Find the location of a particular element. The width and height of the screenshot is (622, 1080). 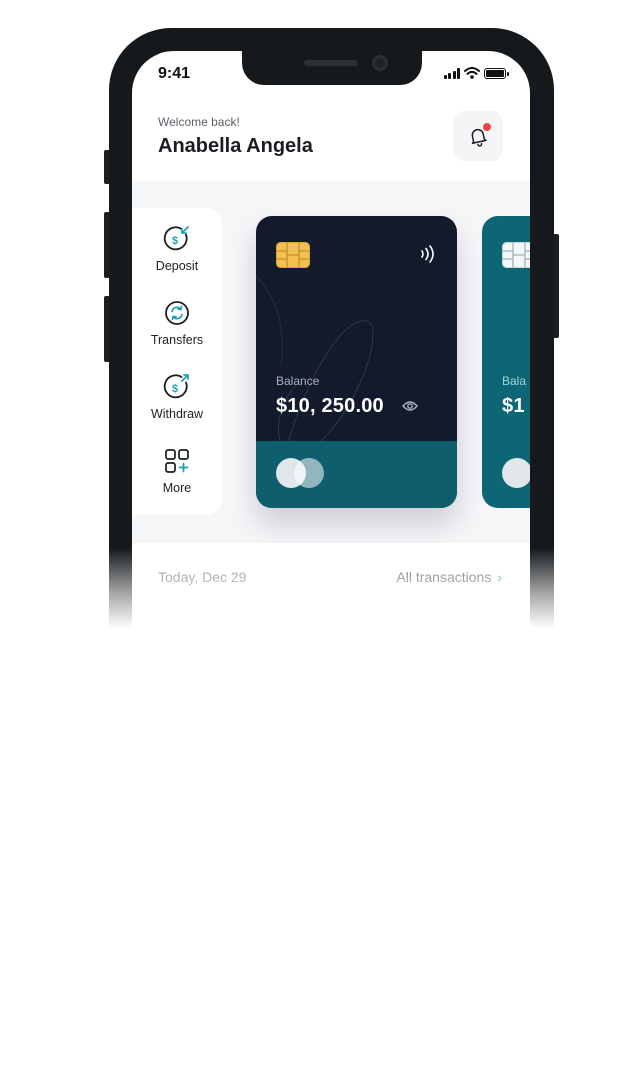

signal-icon is located at coordinates (451, 73).